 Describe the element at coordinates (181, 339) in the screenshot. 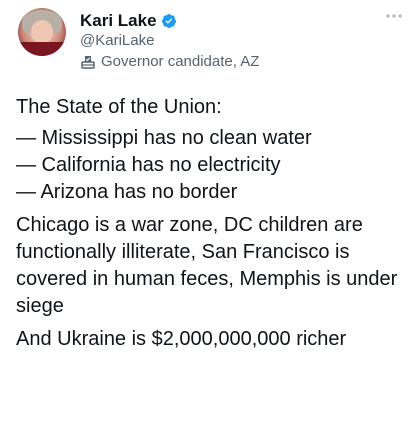

I see `tweet-paragraph: And Ukraine is $2,000,000,000 richer` at that location.